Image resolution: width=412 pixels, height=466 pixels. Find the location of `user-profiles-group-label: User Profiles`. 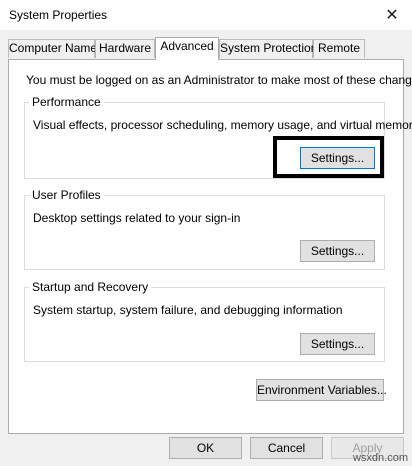

user-profiles-group-label: User Profiles is located at coordinates (66, 195).